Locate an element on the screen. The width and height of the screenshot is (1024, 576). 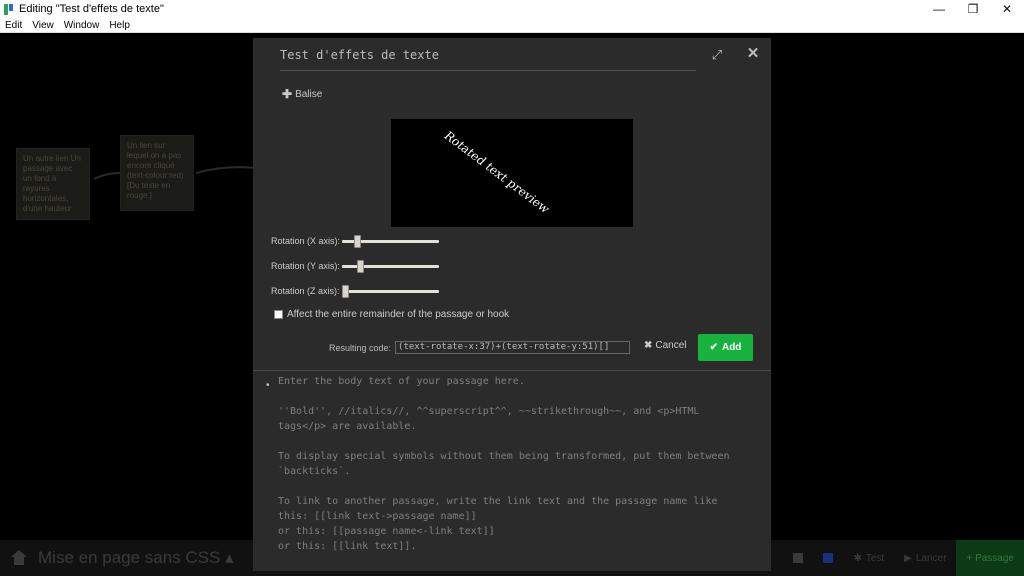
rotation-y-slider is located at coordinates (390, 266).